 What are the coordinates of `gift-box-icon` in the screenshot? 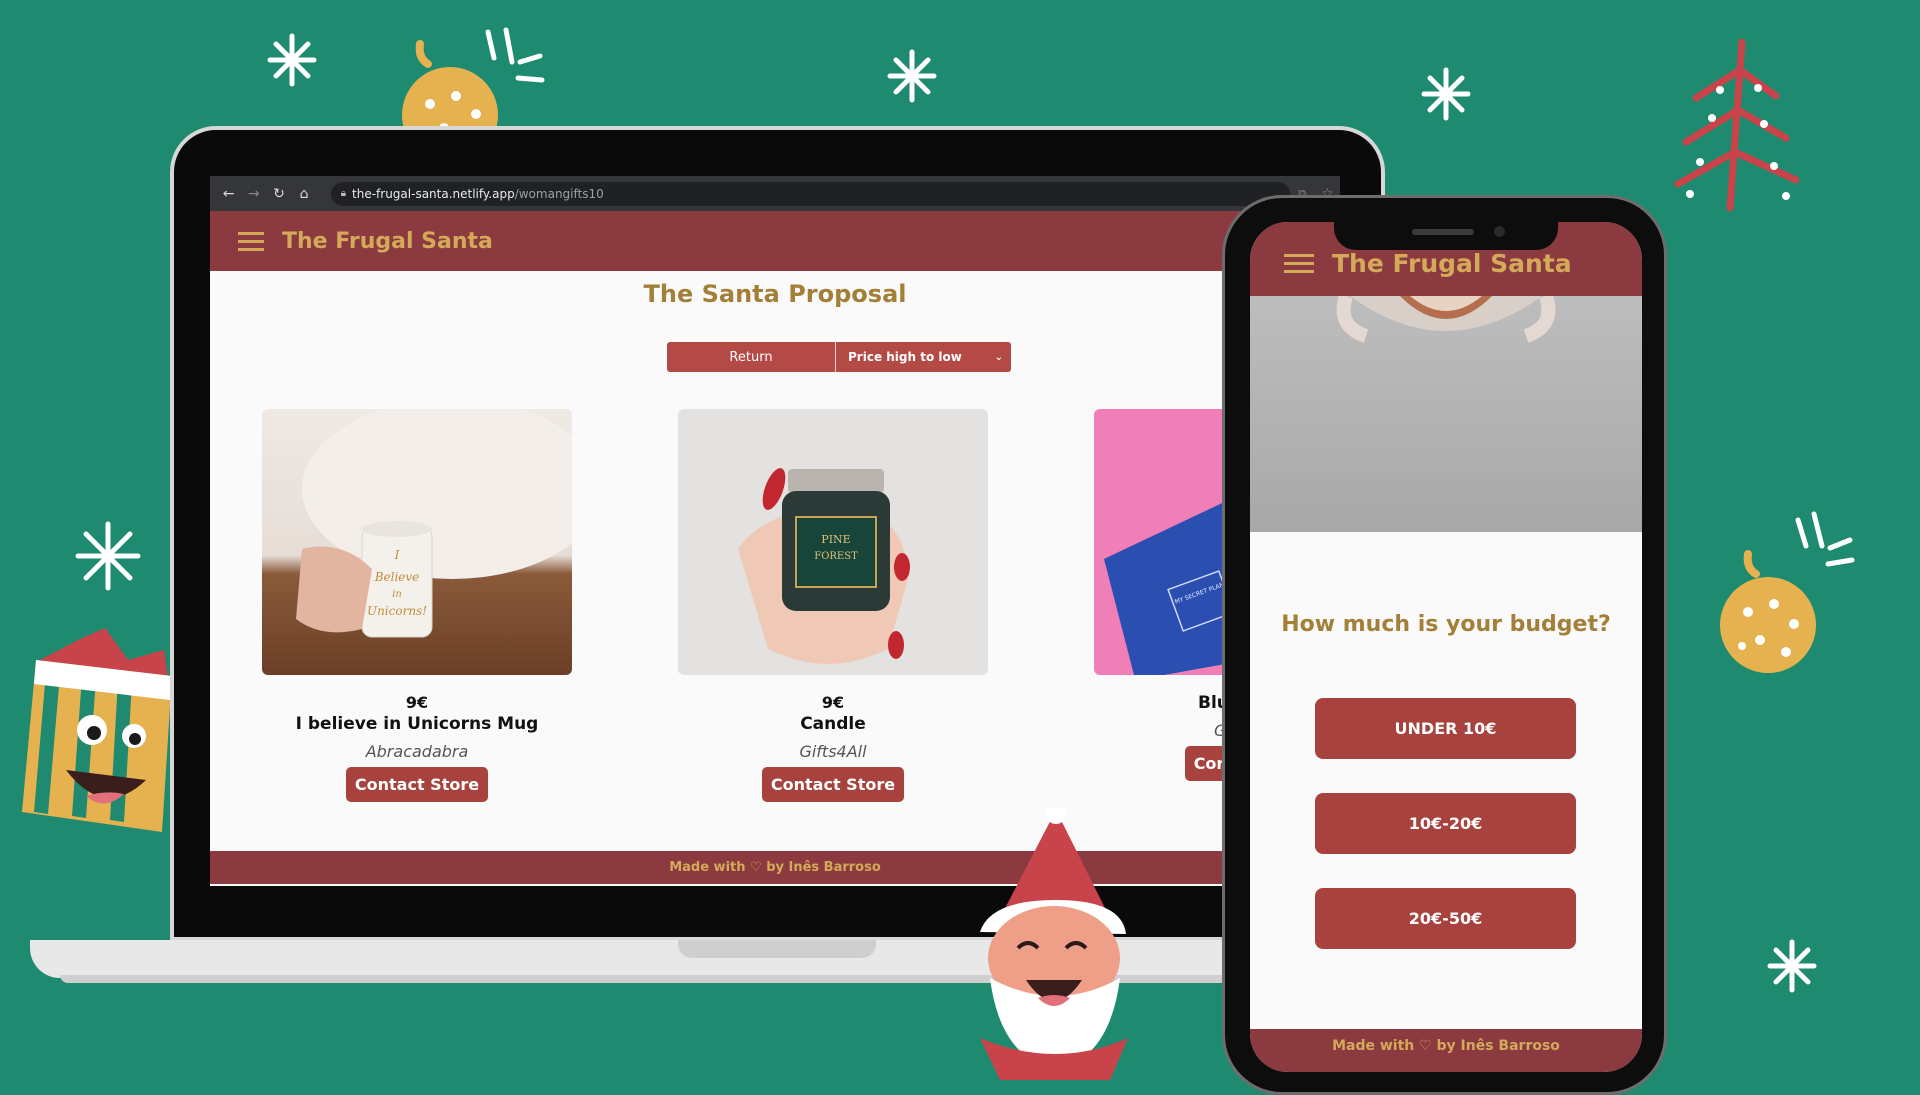 It's located at (97, 730).